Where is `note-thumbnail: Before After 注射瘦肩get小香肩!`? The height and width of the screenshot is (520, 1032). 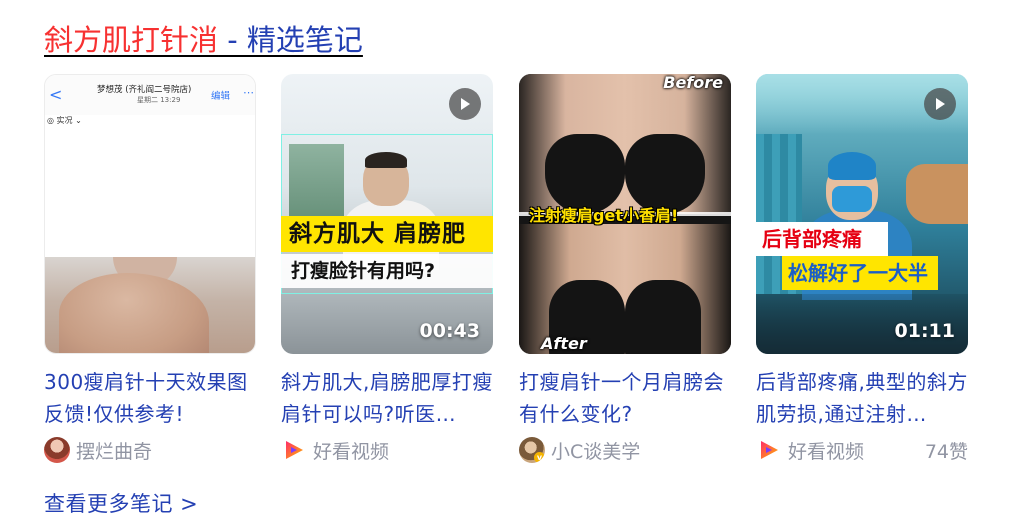
note-thumbnail: Before After 注射瘦肩get小香肩! is located at coordinates (625, 214).